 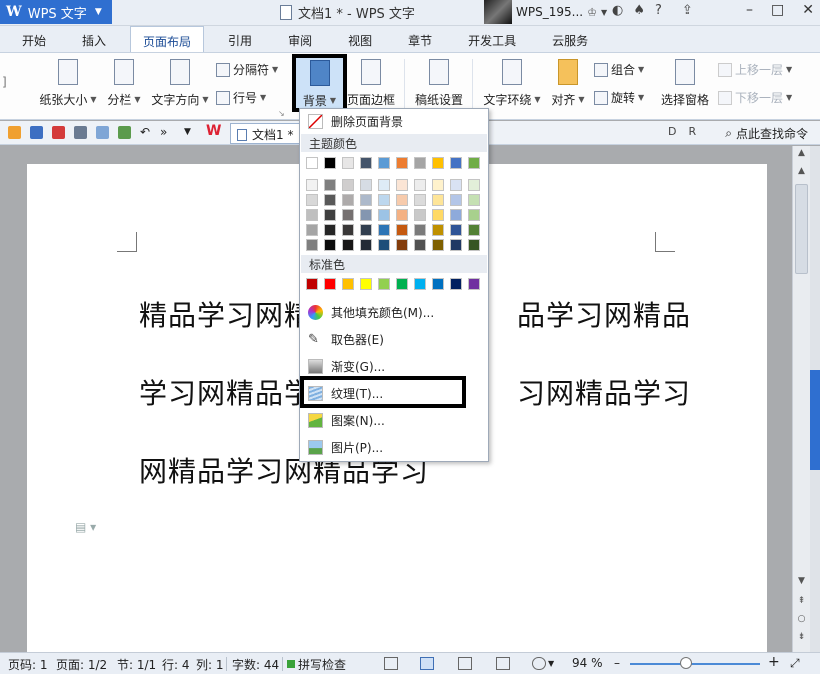 What do you see at coordinates (587, 663) in the screenshot?
I see `zoom-level: 94 %` at bounding box center [587, 663].